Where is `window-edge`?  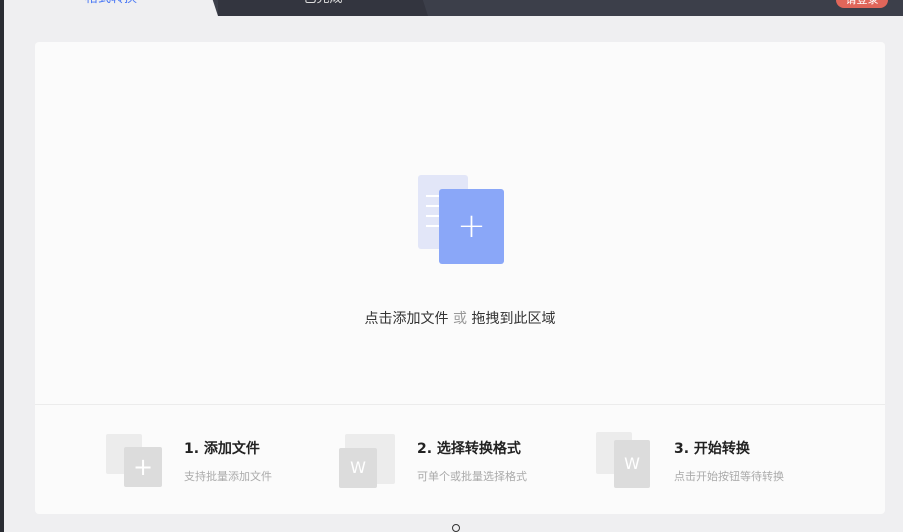 window-edge is located at coordinates (2, 266).